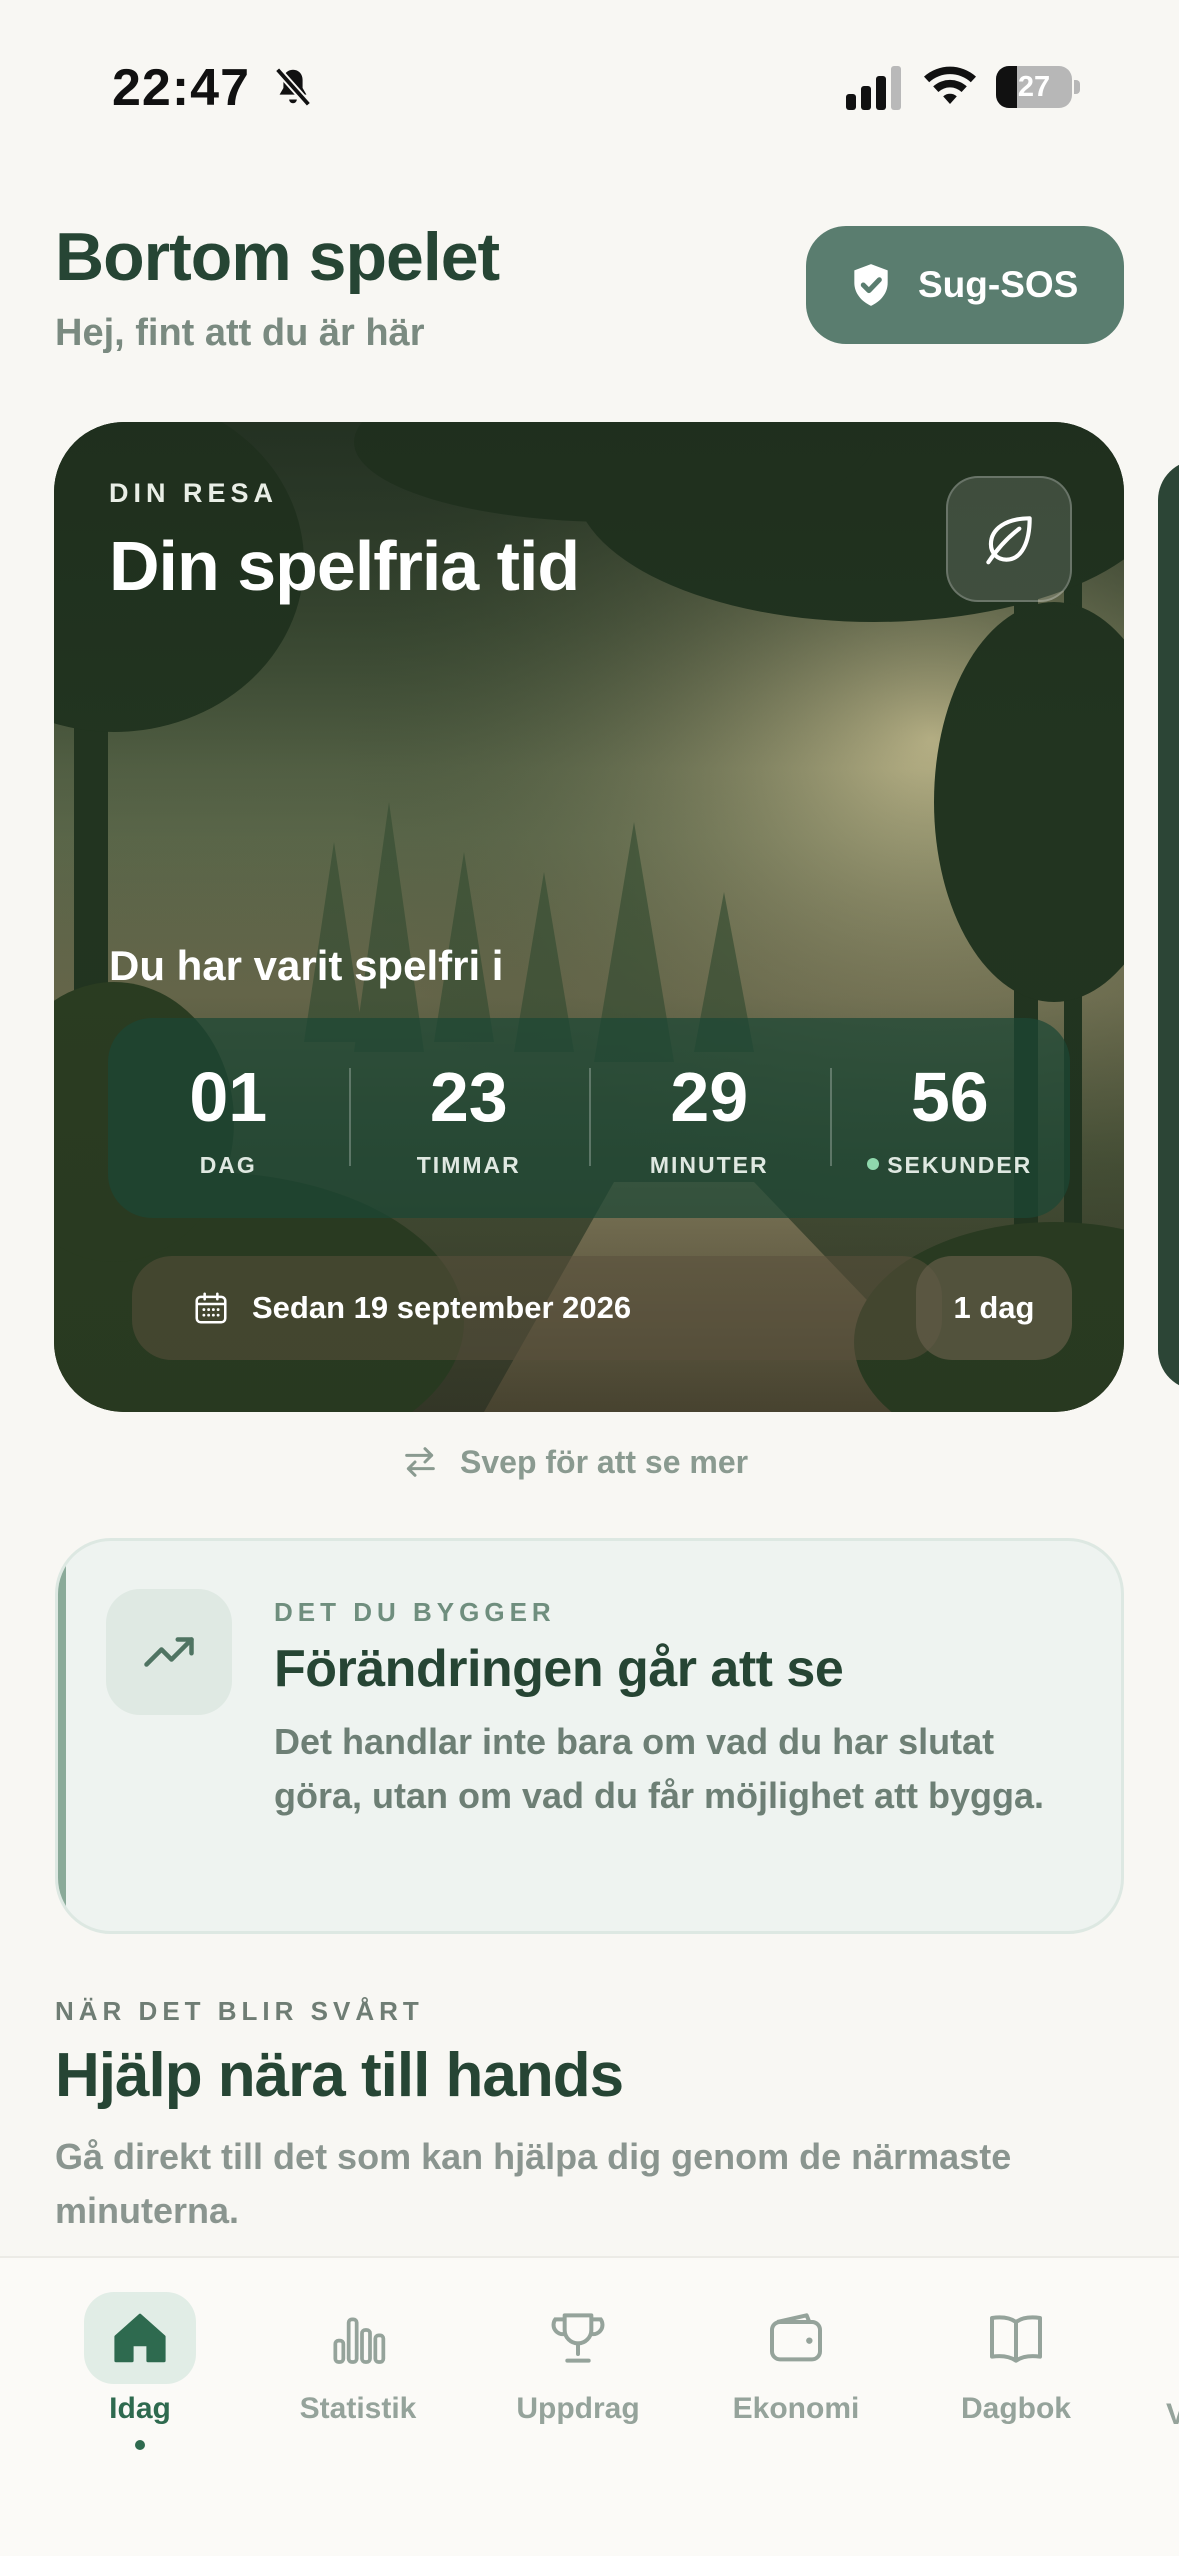 The width and height of the screenshot is (1179, 2556). Describe the element at coordinates (293, 87) in the screenshot. I see `bell-slash-icon` at that location.